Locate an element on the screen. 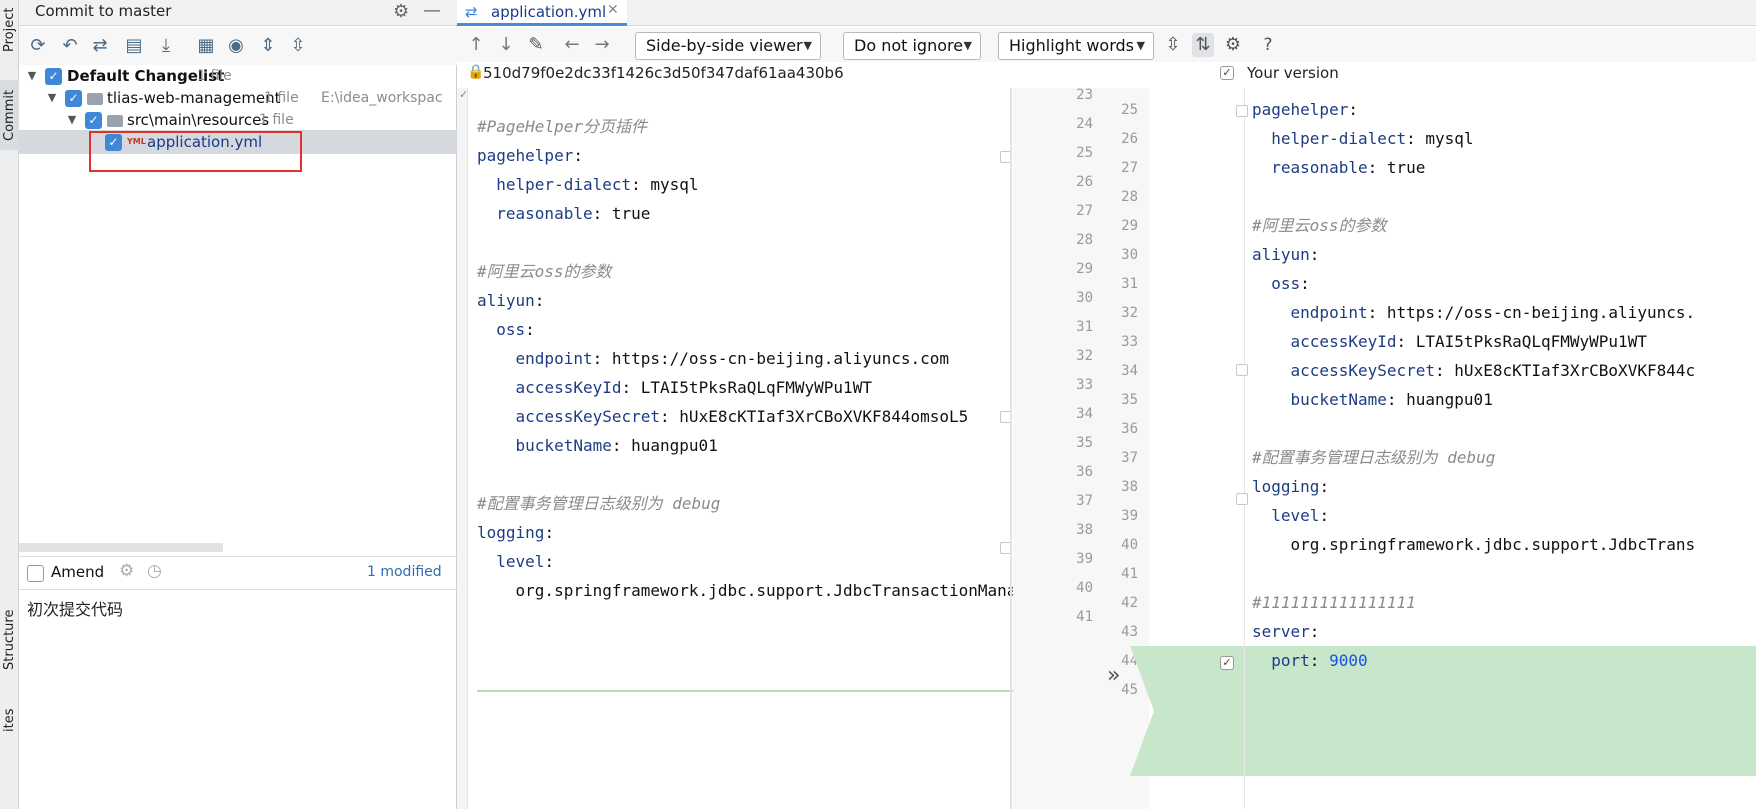 The width and height of the screenshot is (1756, 809). folder-checkbox: ✓ is located at coordinates (93, 120).